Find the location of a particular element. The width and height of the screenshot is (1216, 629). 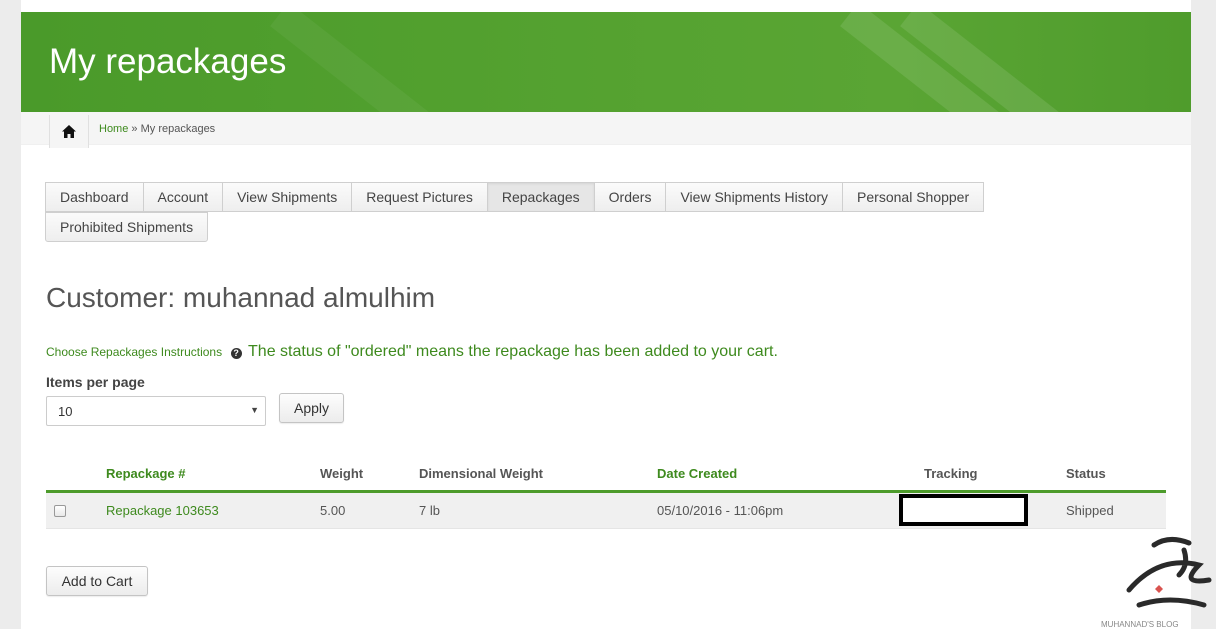

header-select is located at coordinates (76, 475).